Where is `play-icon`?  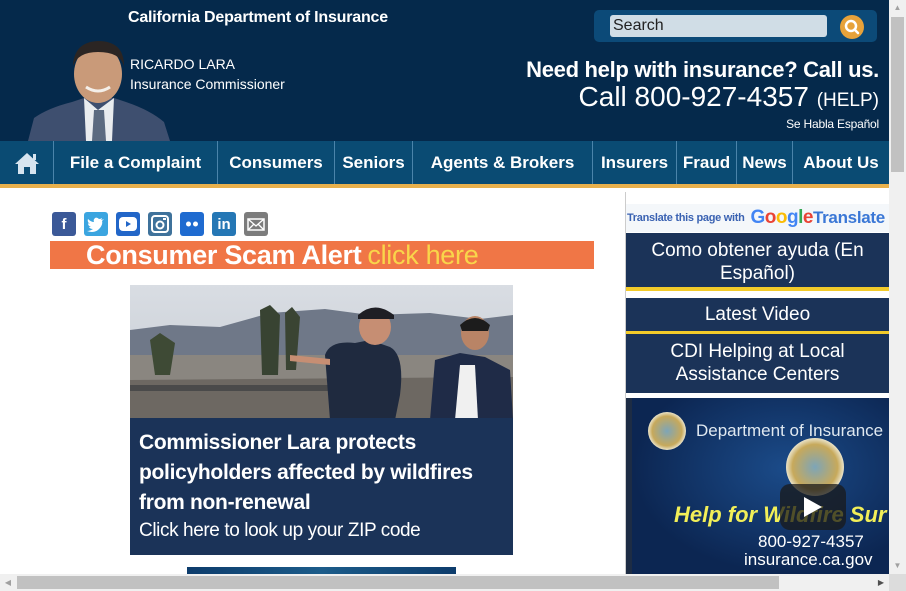 play-icon is located at coordinates (813, 507).